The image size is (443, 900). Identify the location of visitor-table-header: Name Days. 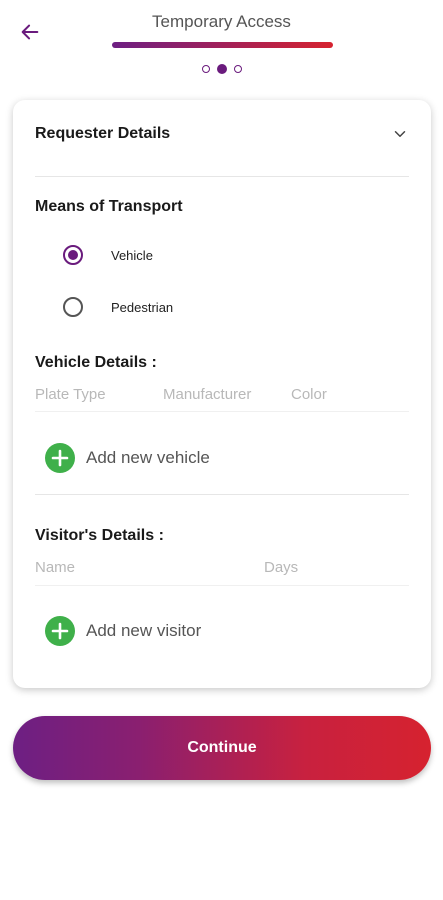
(222, 569).